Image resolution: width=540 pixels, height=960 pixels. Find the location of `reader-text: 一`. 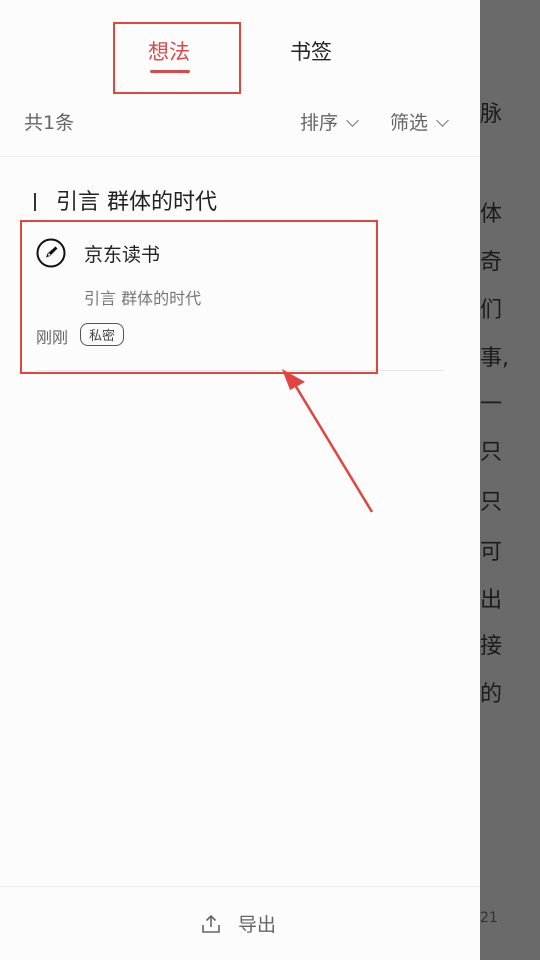

reader-text: 一 is located at coordinates (491, 404).